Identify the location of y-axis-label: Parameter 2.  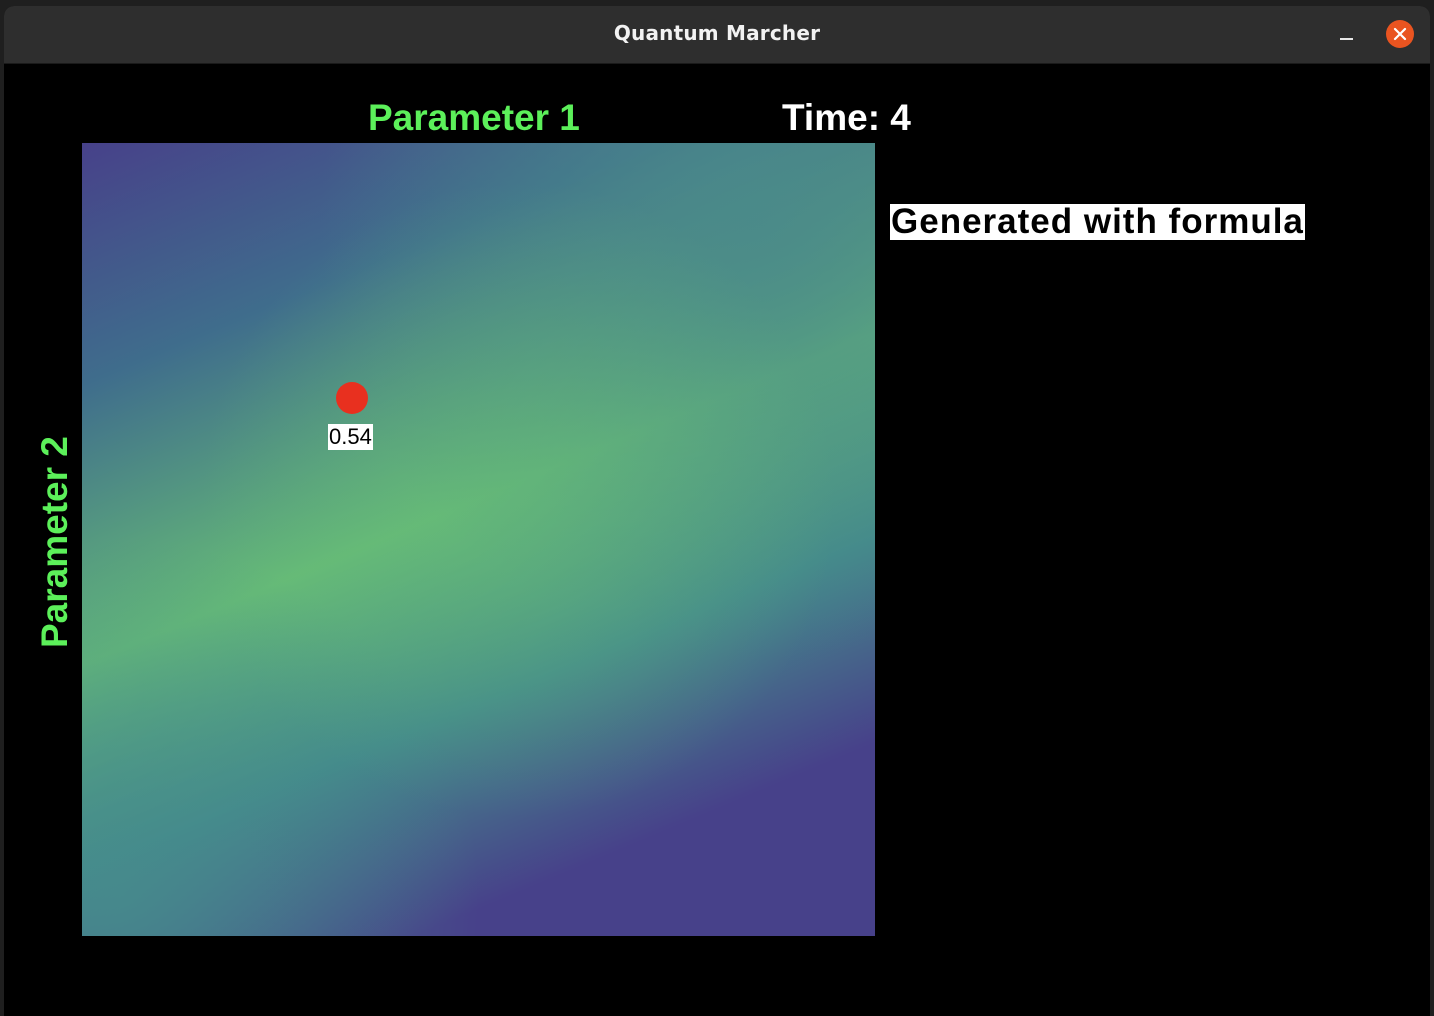
(54, 542).